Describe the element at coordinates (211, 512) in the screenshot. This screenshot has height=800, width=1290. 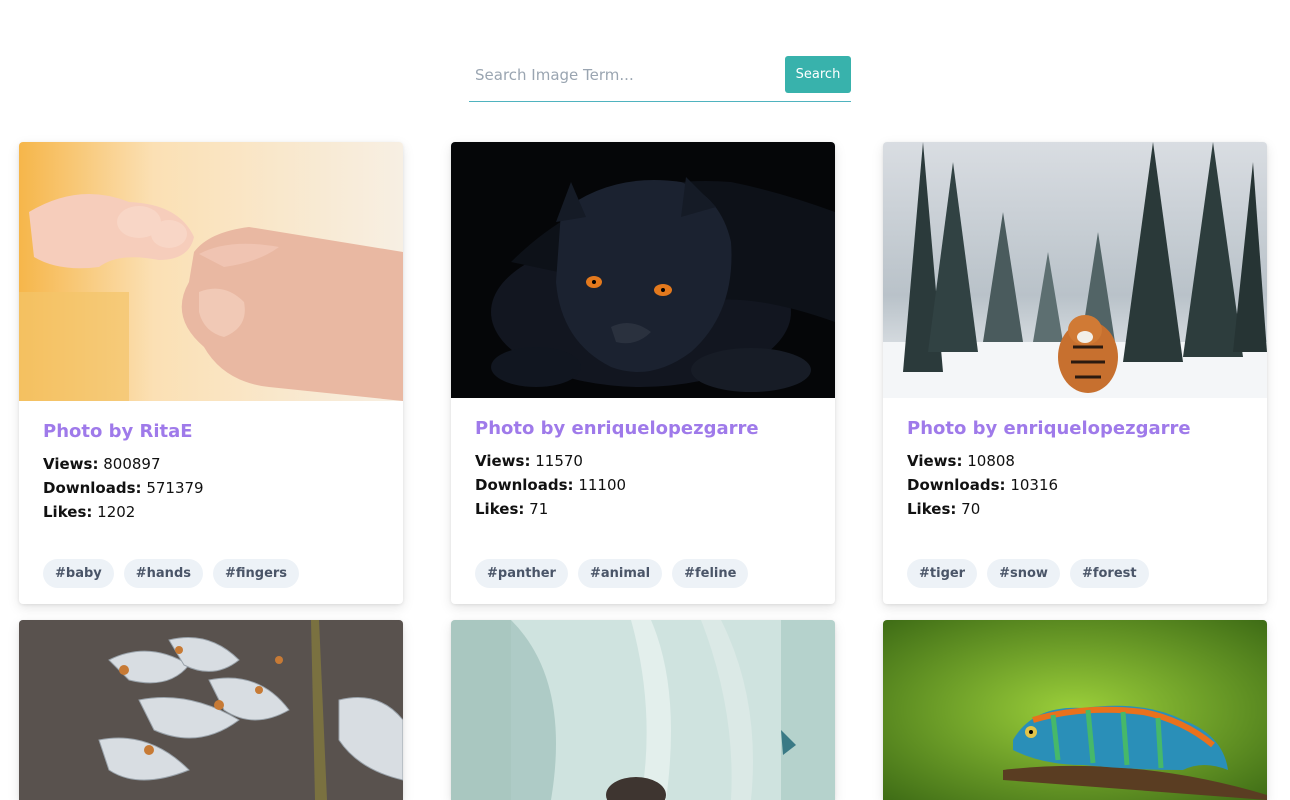
I see `likes-stat: Likes: 1202` at that location.